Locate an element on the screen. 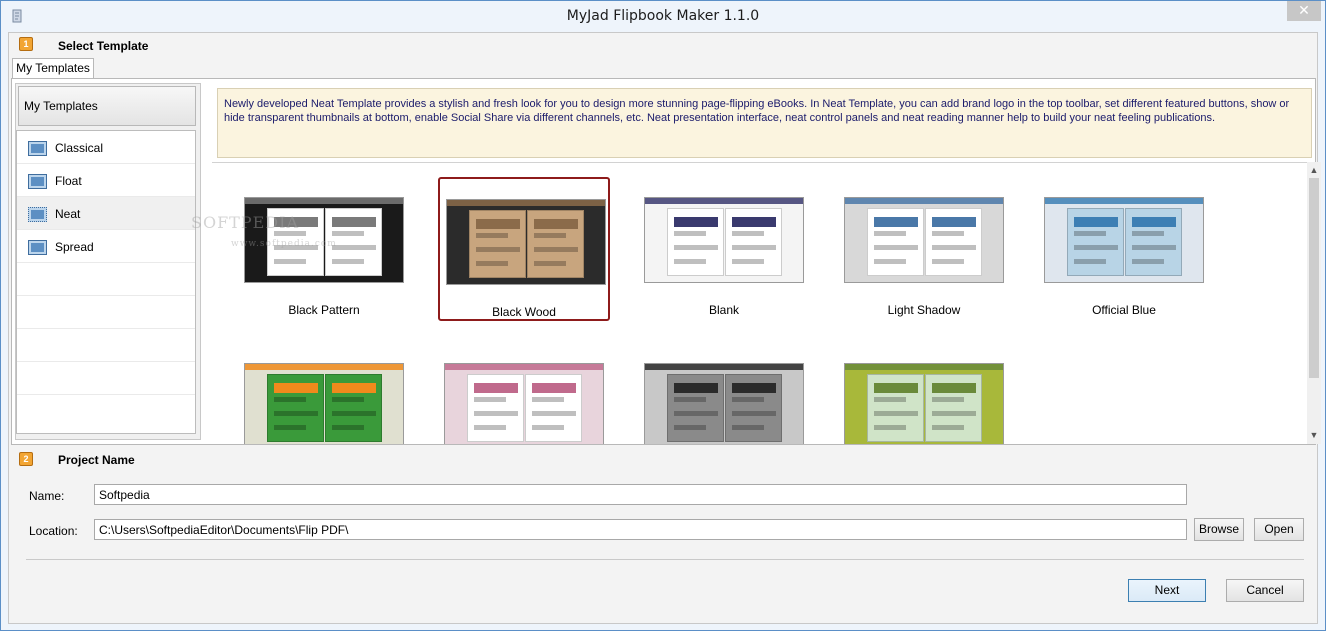 Image resolution: width=1326 pixels, height=631 pixels. category-item-neat: Neat is located at coordinates (106, 213).